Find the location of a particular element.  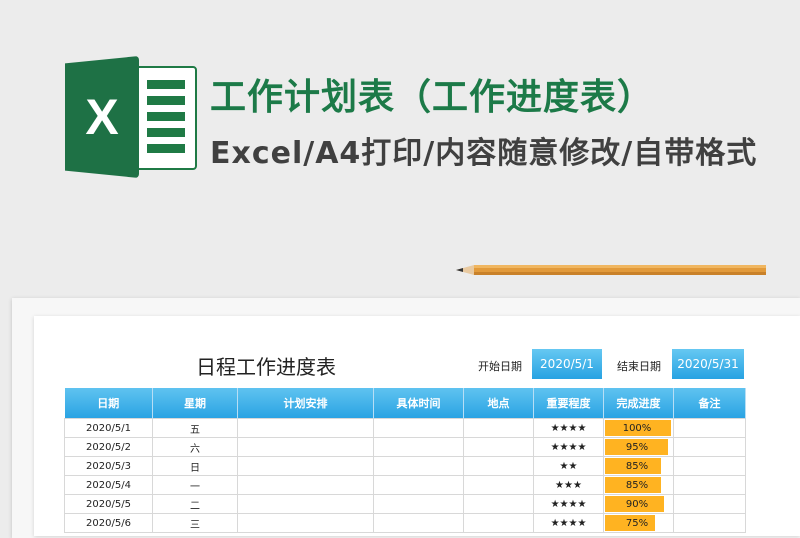

progress-text: 90% is located at coordinates (637, 504).